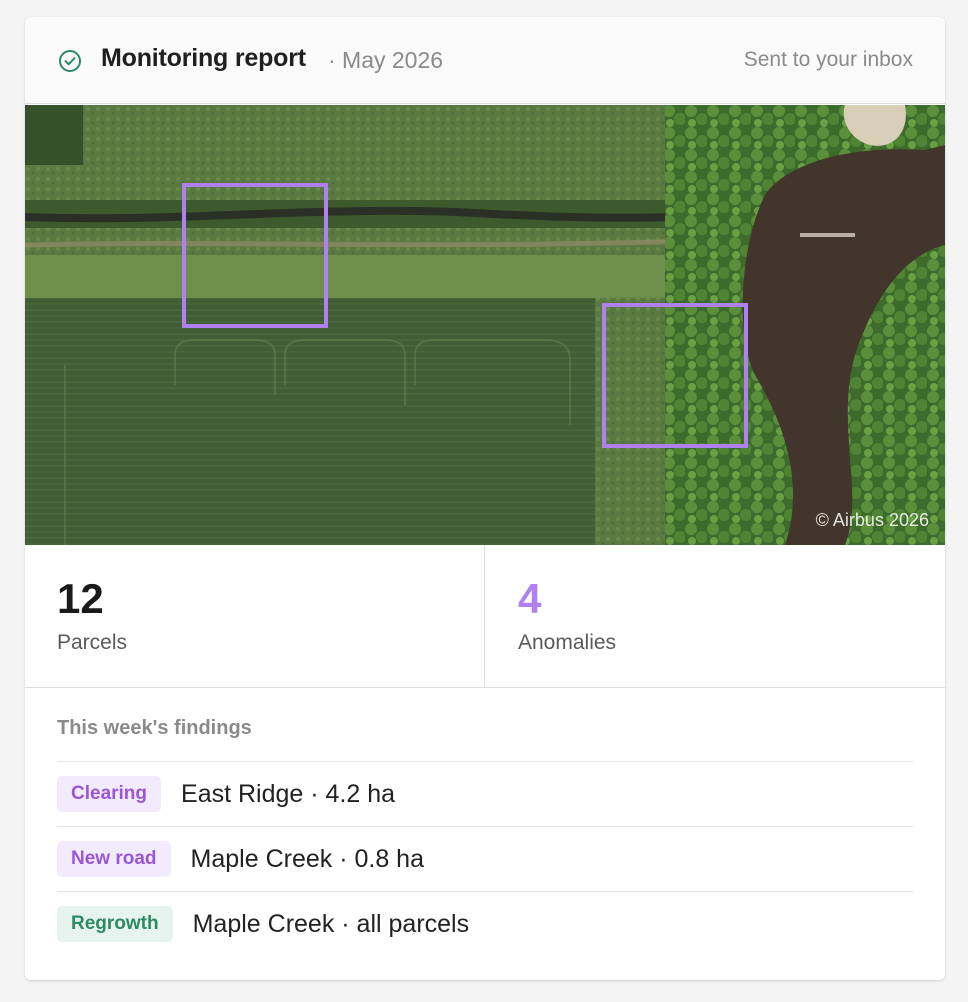  Describe the element at coordinates (386, 60) in the screenshot. I see `report-date: · May 2026` at that location.